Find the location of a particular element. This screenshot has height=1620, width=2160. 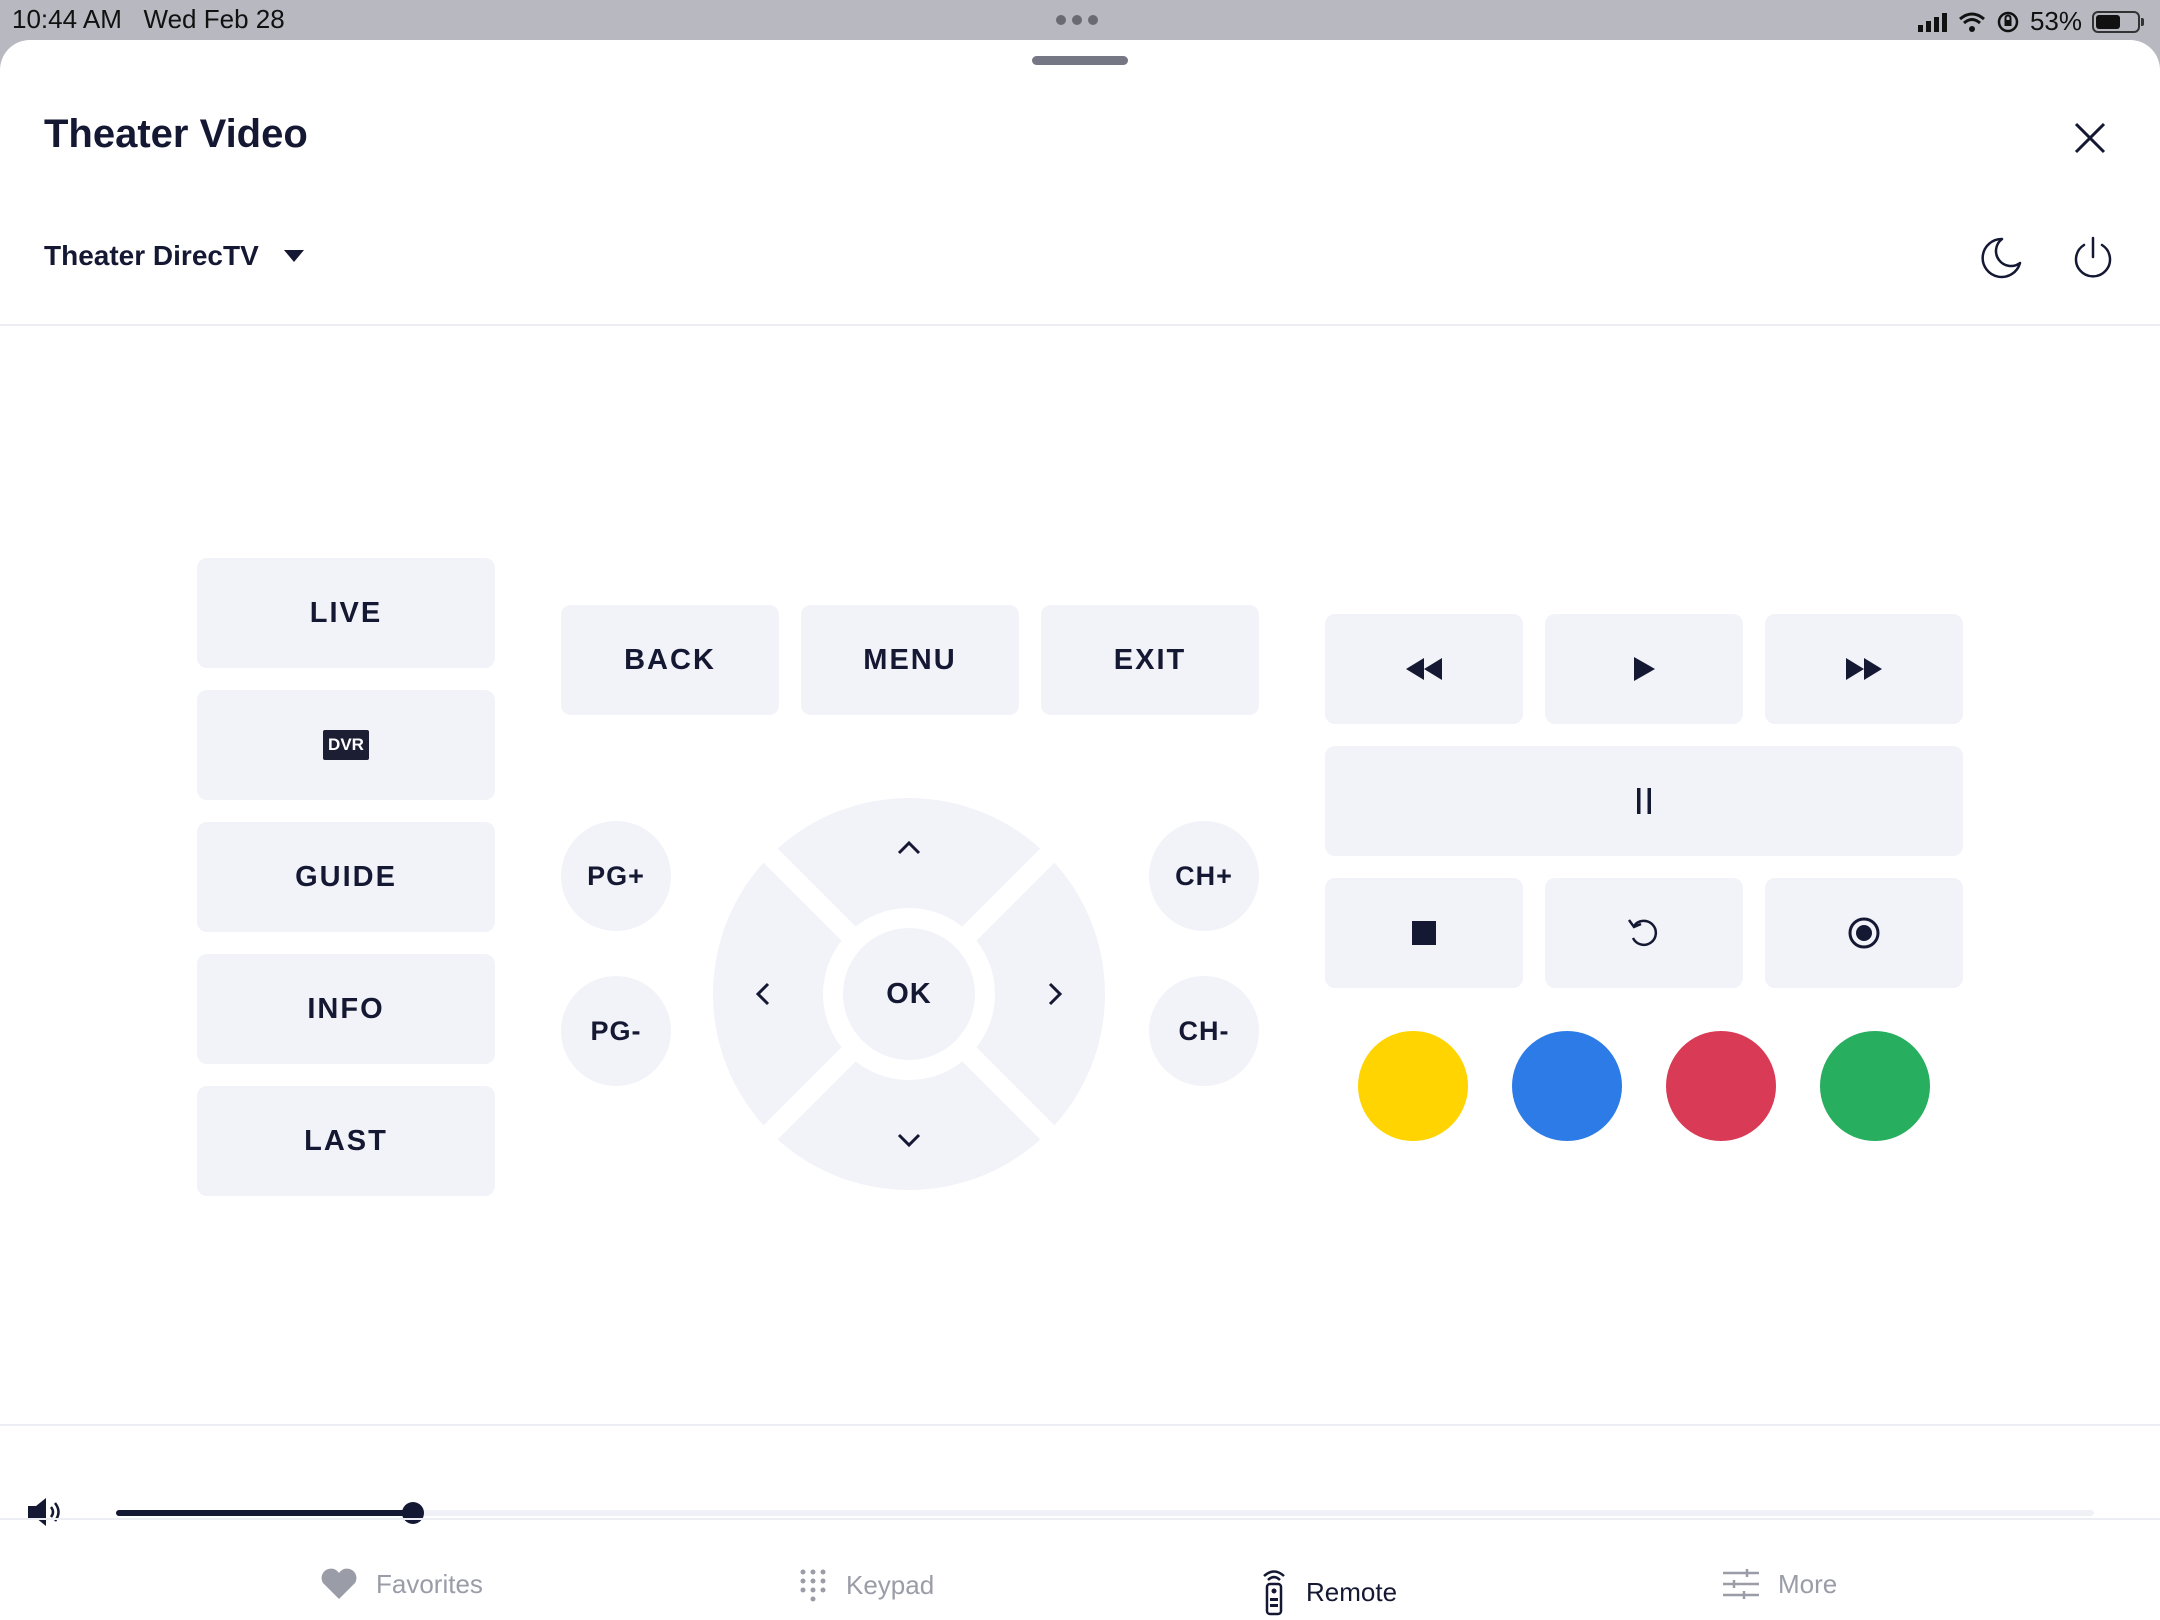

tab-remote-label: Remote is located at coordinates (1352, 1591).